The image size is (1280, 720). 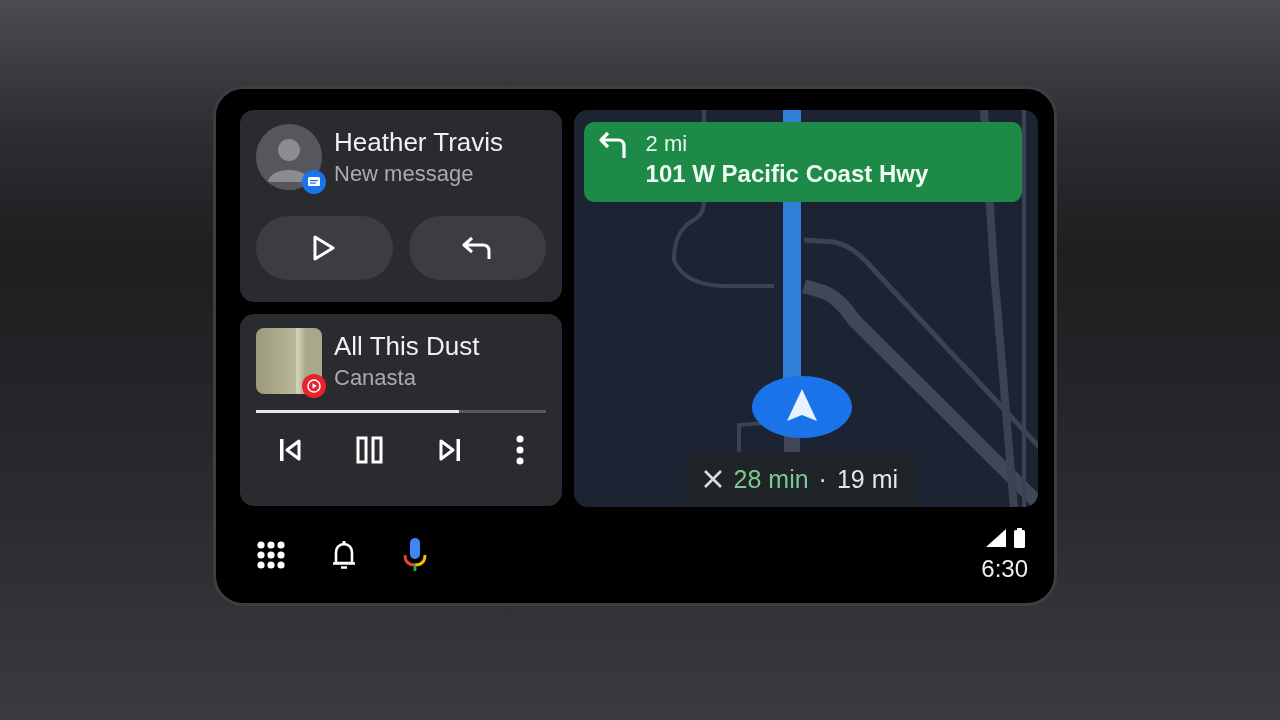 I want to click on microphone-icon, so click(x=415, y=555).